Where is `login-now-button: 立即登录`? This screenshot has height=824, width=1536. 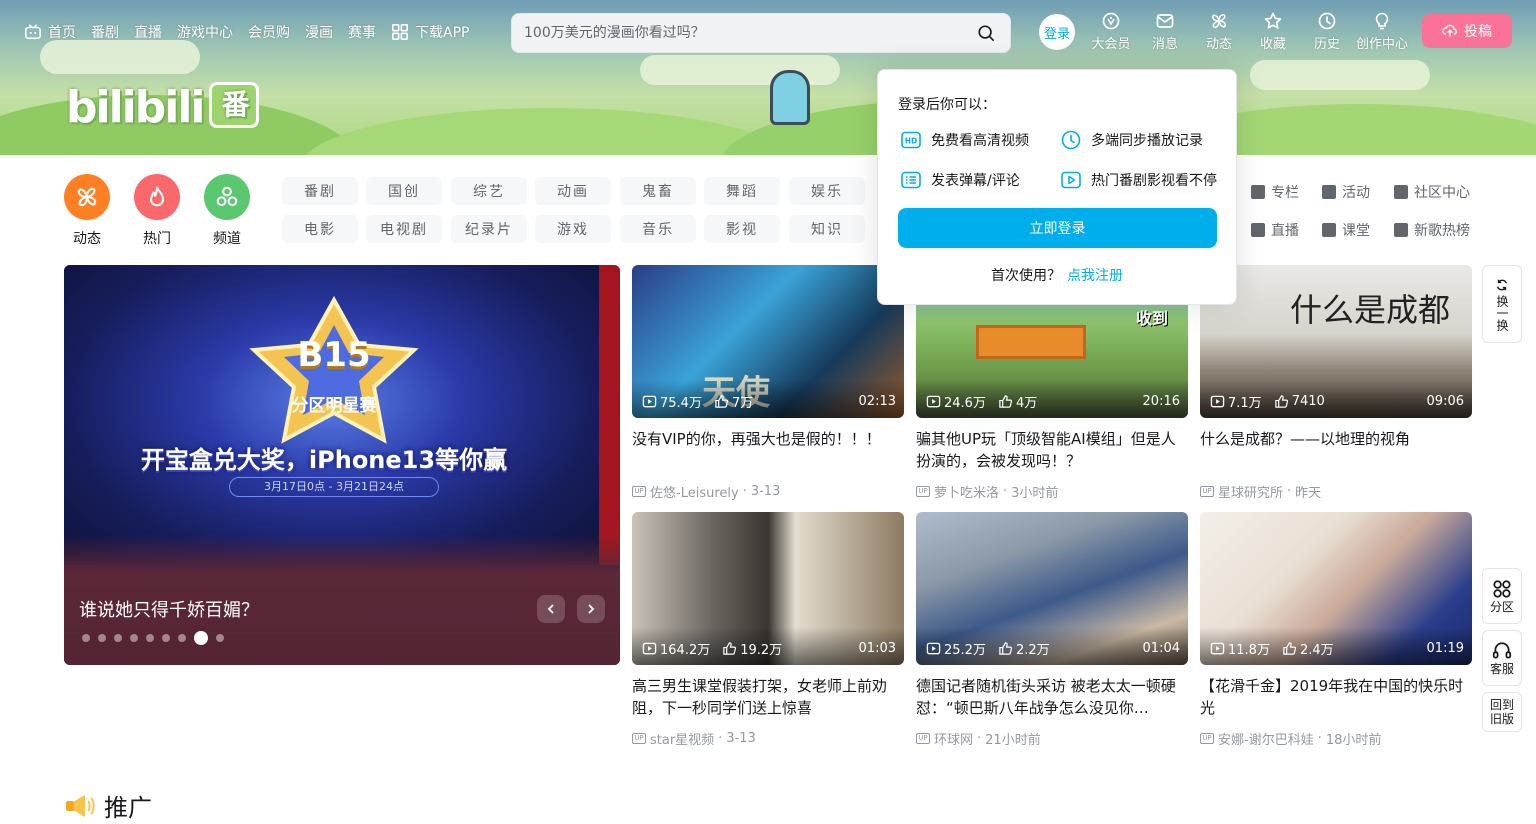 login-now-button: 立即登录 is located at coordinates (1057, 228).